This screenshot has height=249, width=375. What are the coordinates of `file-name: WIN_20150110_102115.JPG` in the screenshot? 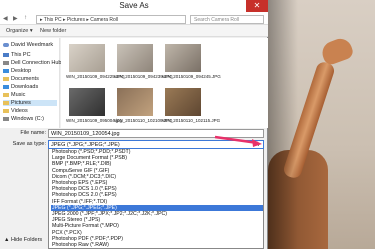 It's located at (191, 121).